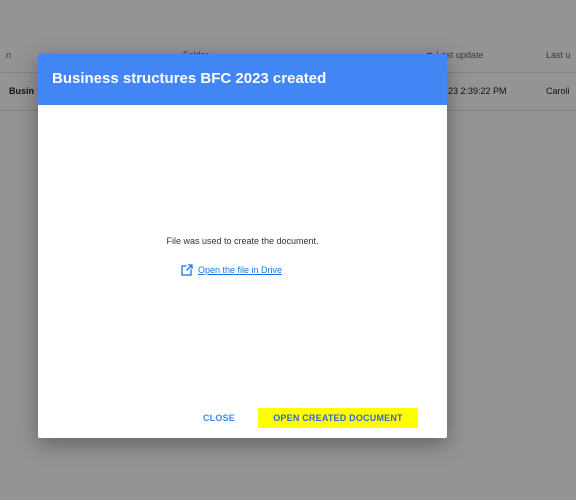 Image resolution: width=576 pixels, height=500 pixels. Describe the element at coordinates (338, 418) in the screenshot. I see `open-created-document-button: OPEN CREATED DOCUMENT` at that location.